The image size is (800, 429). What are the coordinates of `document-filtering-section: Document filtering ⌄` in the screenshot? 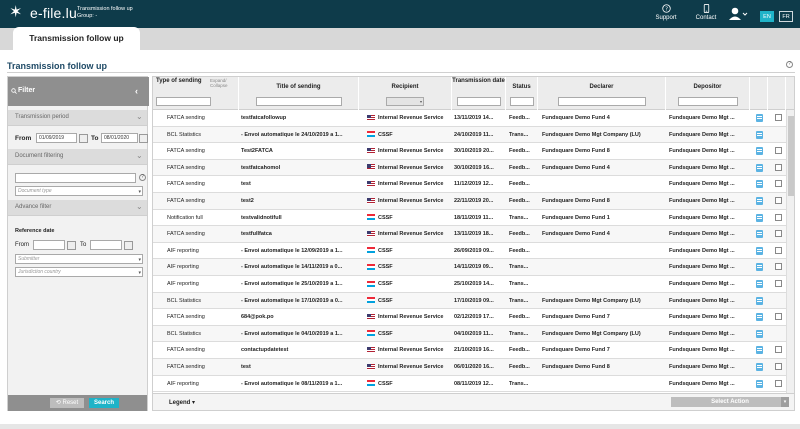 It's located at (77, 157).